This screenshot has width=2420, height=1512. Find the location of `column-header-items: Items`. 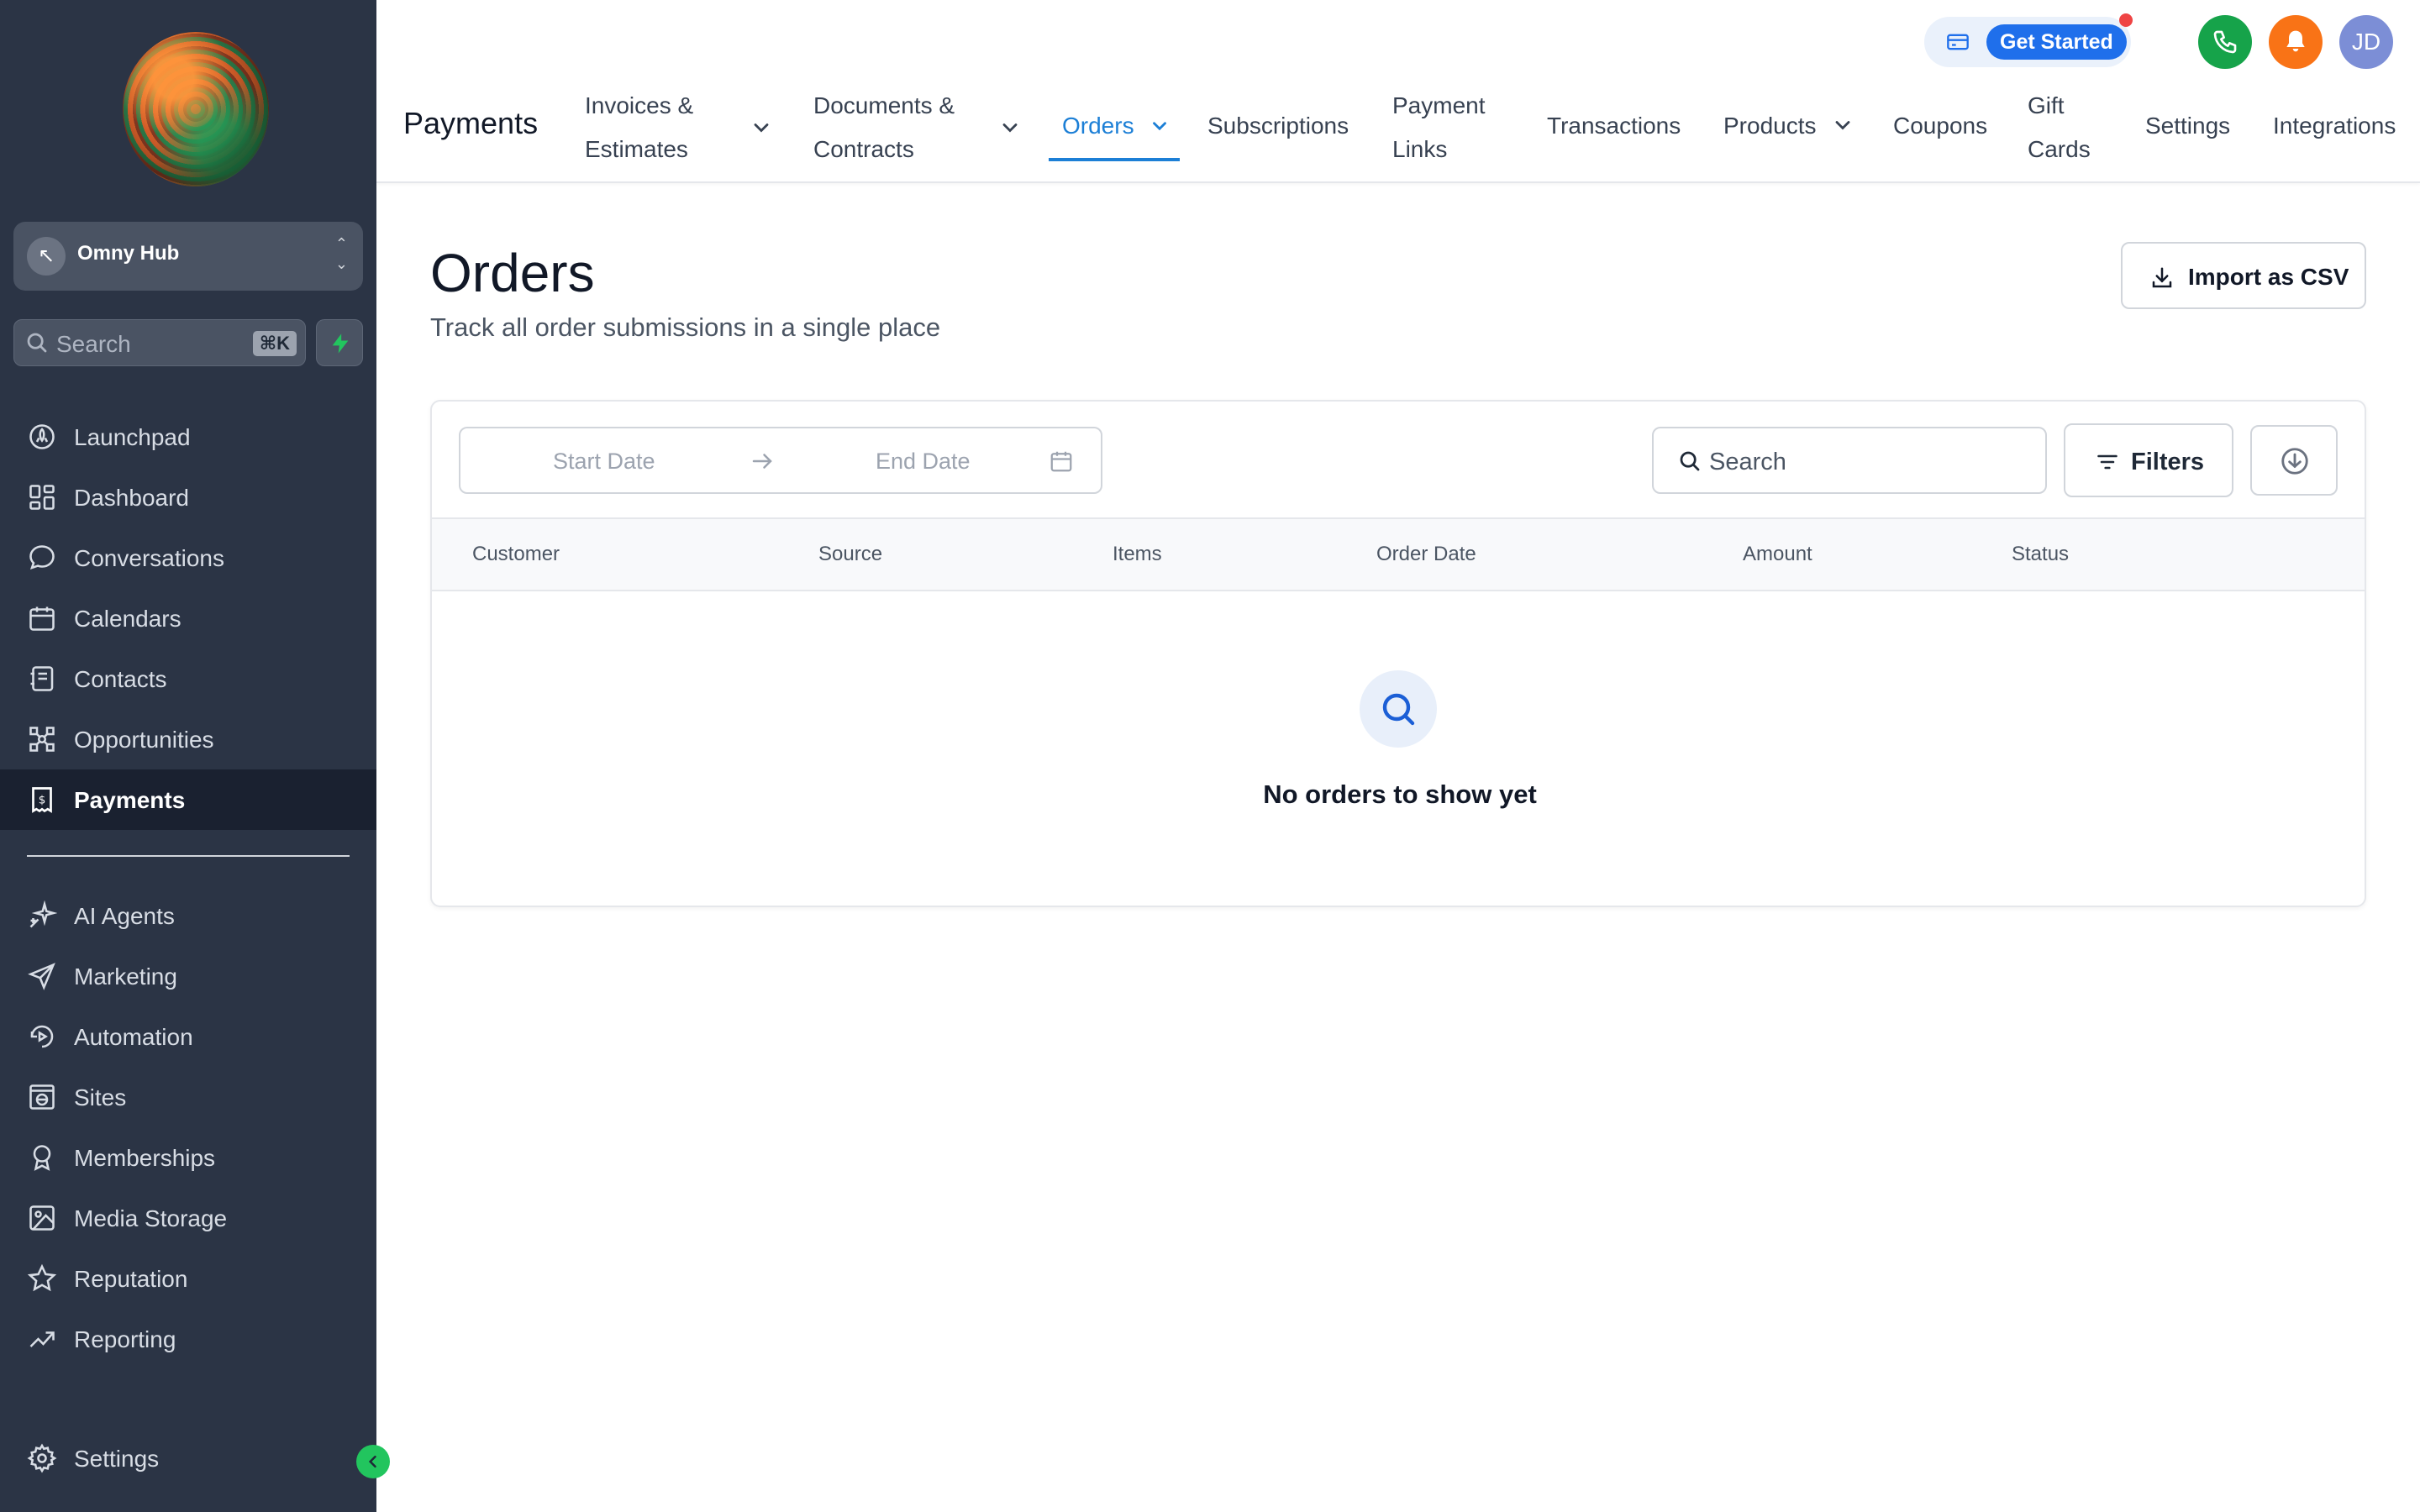

column-header-items: Items is located at coordinates (1137, 554).